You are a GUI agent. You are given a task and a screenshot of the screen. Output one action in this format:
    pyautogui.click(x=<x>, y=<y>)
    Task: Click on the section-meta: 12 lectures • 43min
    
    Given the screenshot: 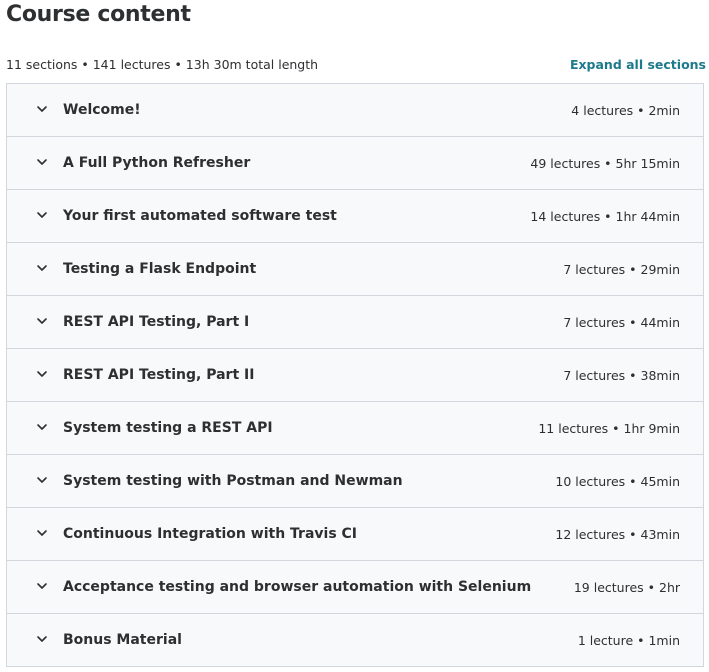 What is the action you would take?
    pyautogui.click(x=617, y=534)
    